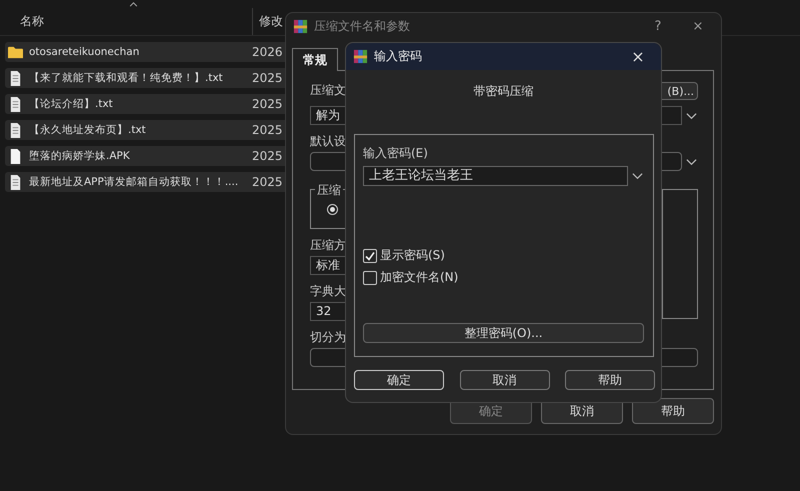 Image resolution: width=800 pixels, height=491 pixels. Describe the element at coordinates (71, 104) in the screenshot. I see `file-name: 【论坛介绍】.txt` at that location.